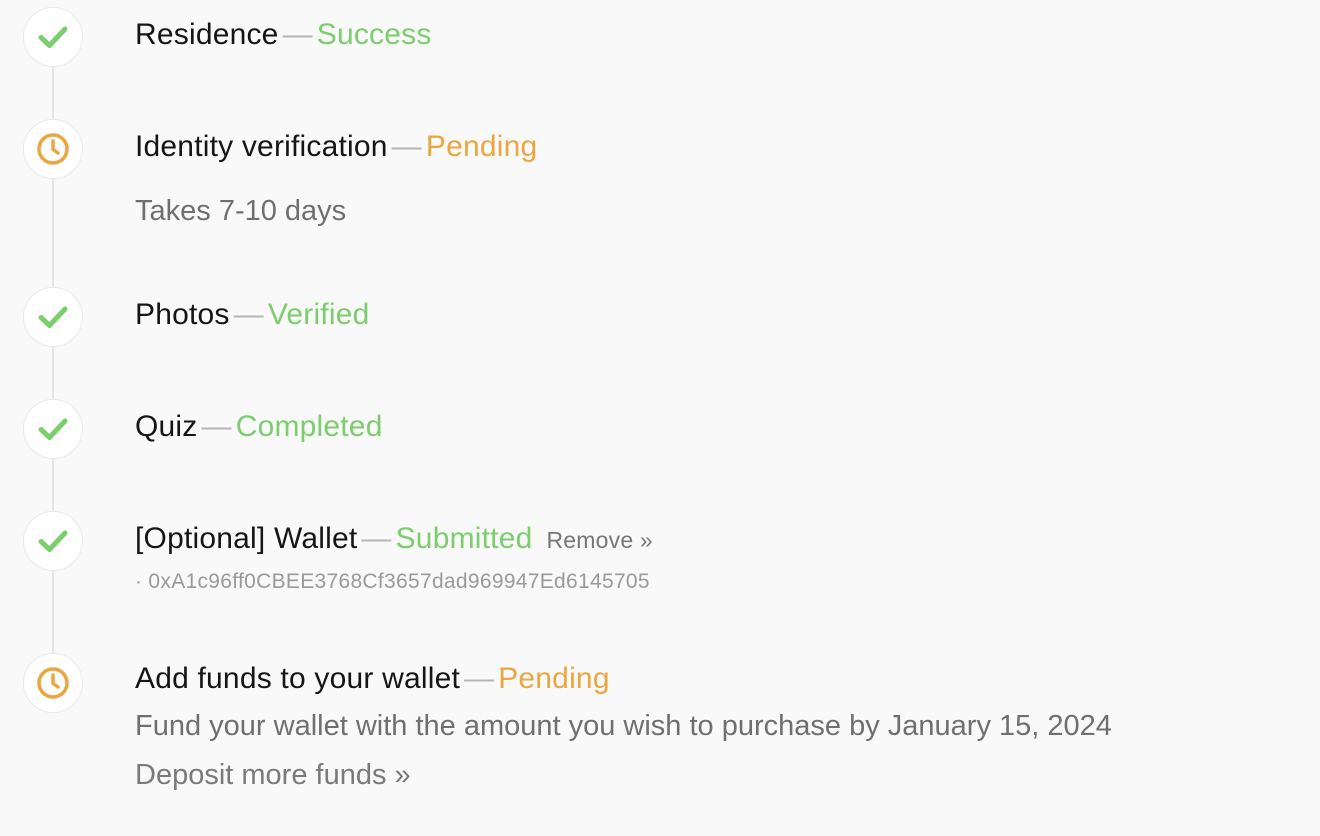  I want to click on status-completed: Completed, so click(309, 426).